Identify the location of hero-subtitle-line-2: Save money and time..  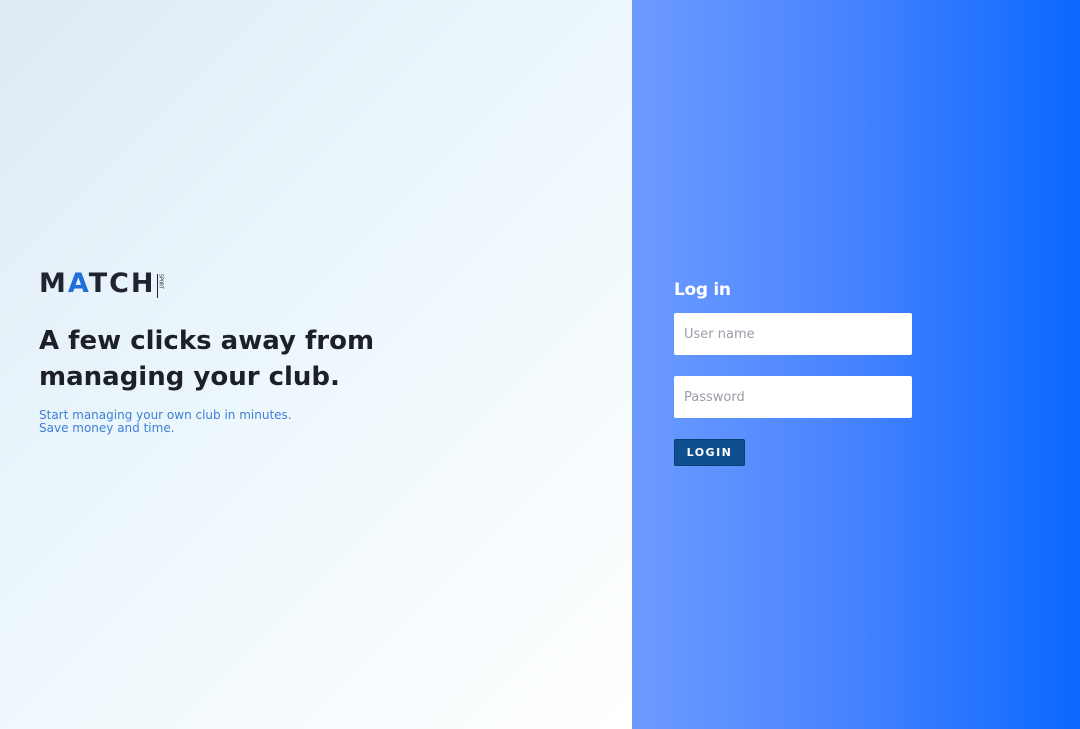
(107, 428).